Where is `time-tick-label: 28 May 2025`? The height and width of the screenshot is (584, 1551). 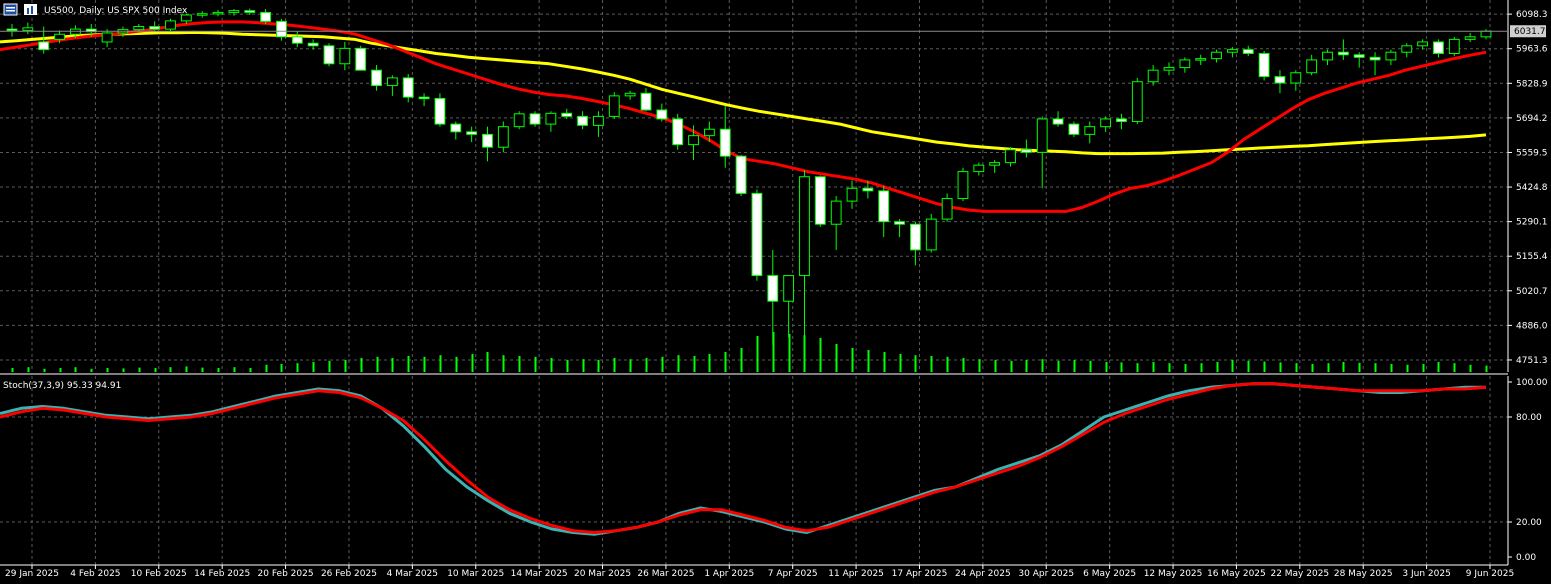 time-tick-label: 28 May 2025 is located at coordinates (1363, 574).